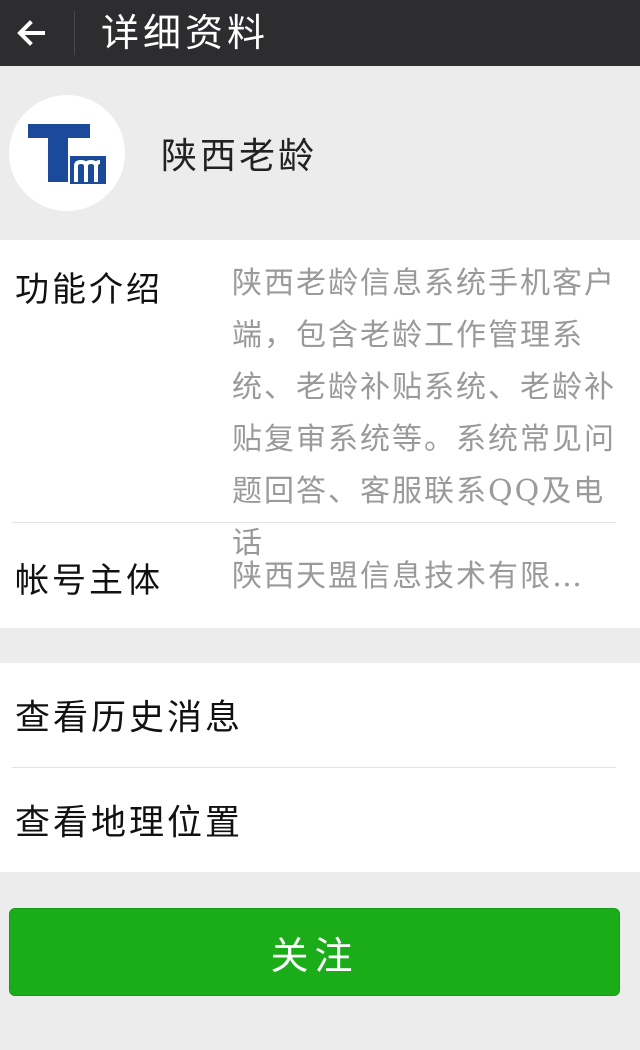 The height and width of the screenshot is (1050, 640). Describe the element at coordinates (129, 718) in the screenshot. I see `view-history-messages-label: 查看历史消息` at that location.